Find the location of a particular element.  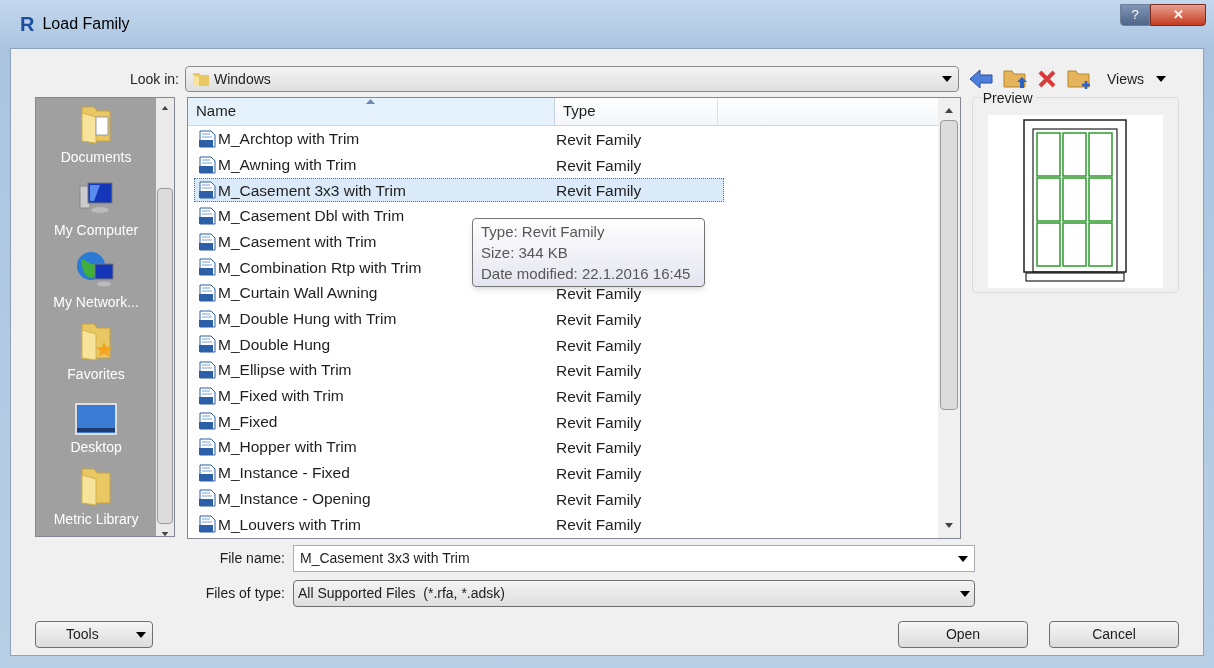

file-name: M_Combination Rtp with Trim is located at coordinates (320, 267).